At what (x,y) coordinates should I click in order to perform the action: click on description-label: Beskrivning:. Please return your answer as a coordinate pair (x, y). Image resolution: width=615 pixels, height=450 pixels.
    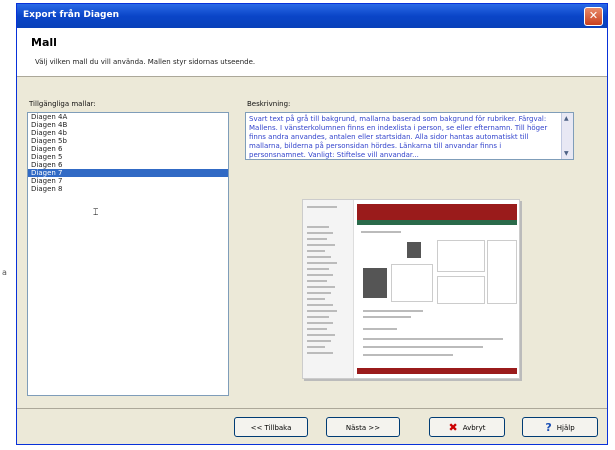
    Looking at the image, I should click on (269, 104).